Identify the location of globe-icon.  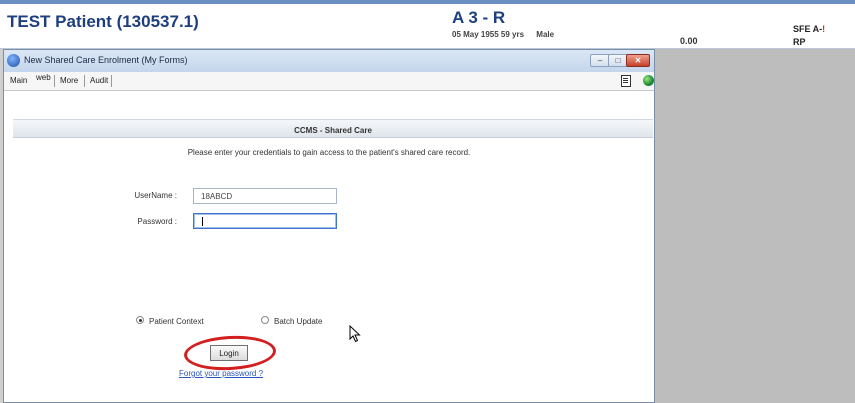
(13, 60).